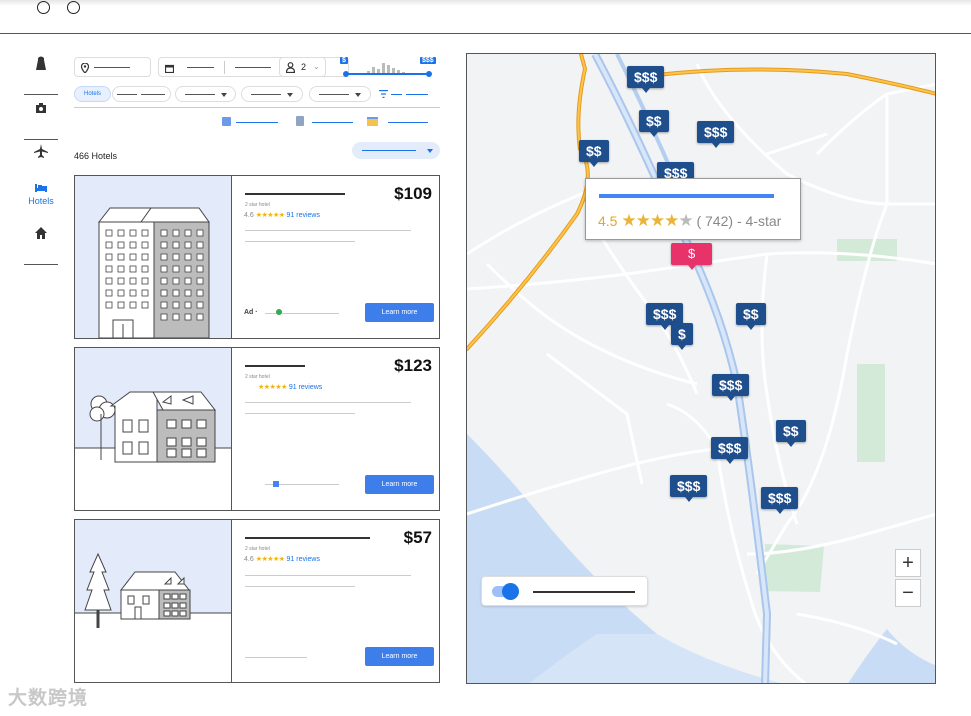 The image size is (971, 716). I want to click on calendar-icon, so click(169, 68).